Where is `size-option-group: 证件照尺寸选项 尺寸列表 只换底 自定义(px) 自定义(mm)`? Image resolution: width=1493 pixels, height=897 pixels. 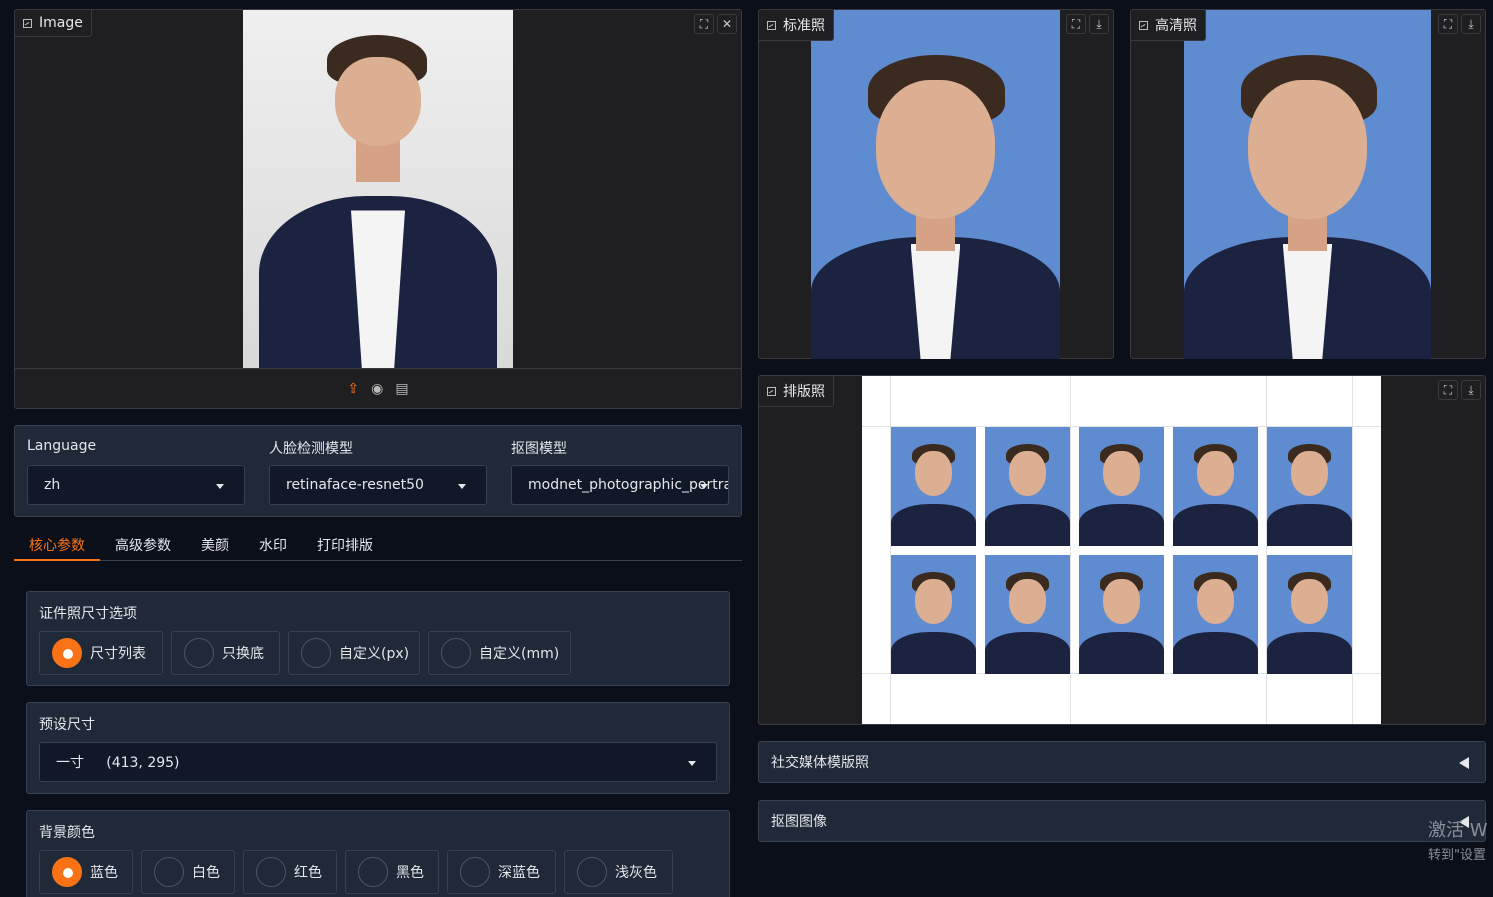 size-option-group: 证件照尺寸选项 尺寸列表 只换底 自定义(px) 自定义(mm) is located at coordinates (378, 638).